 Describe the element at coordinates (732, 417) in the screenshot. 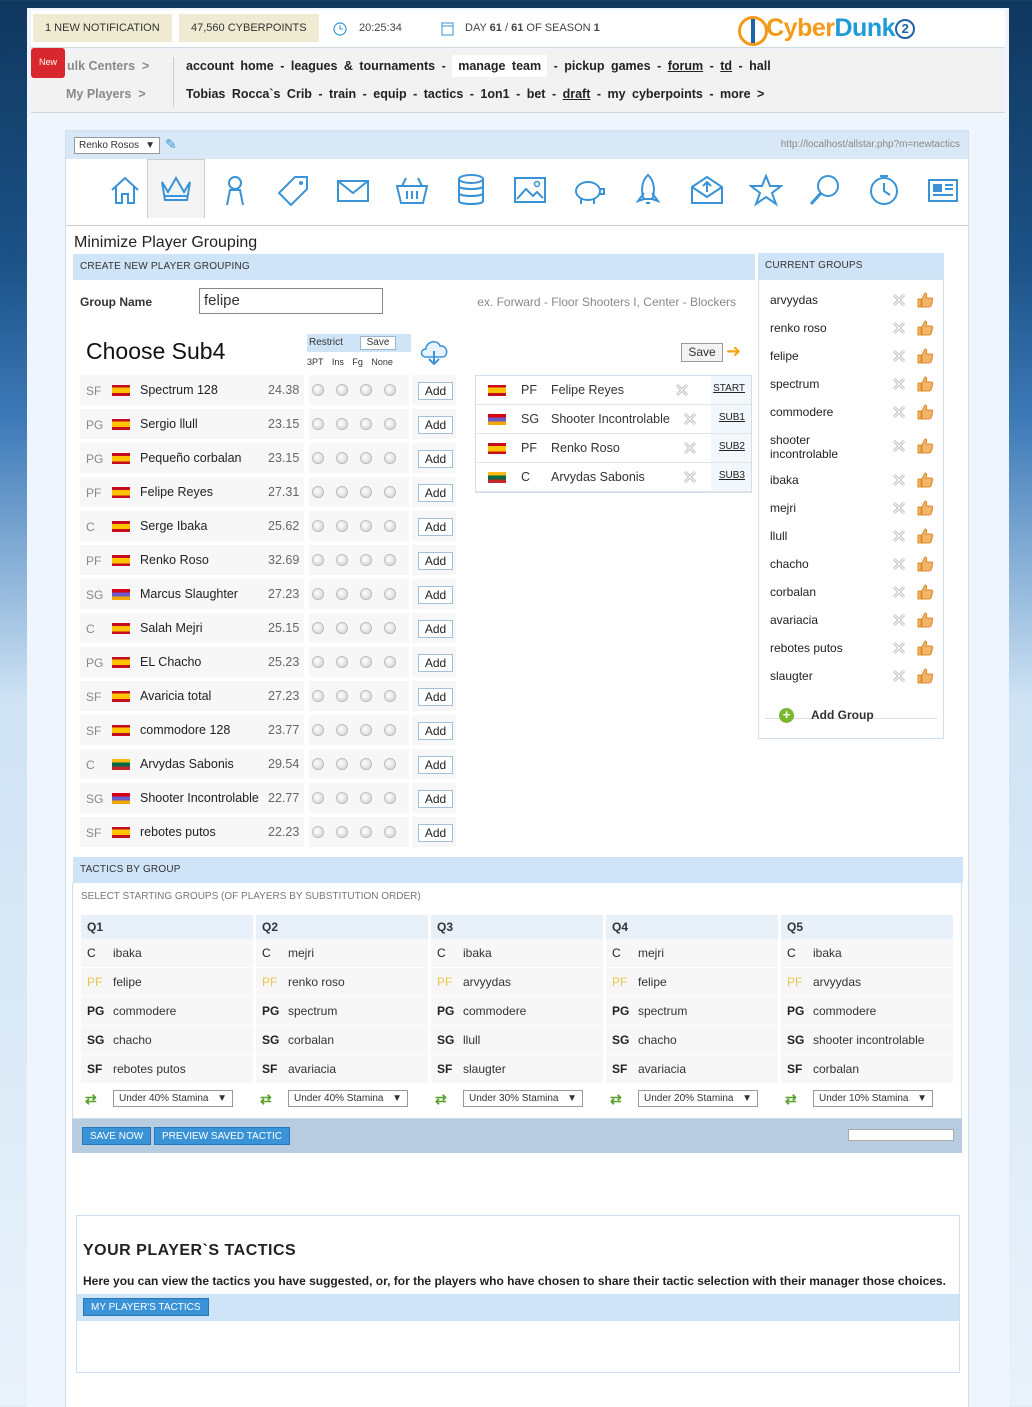

I see `lineup-slot-link: SUB1` at that location.